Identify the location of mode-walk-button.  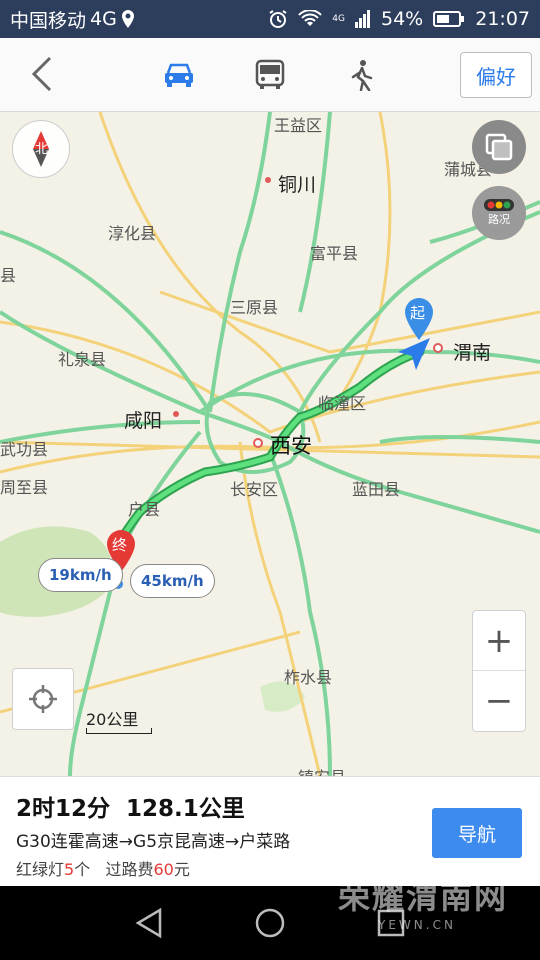
(362, 75).